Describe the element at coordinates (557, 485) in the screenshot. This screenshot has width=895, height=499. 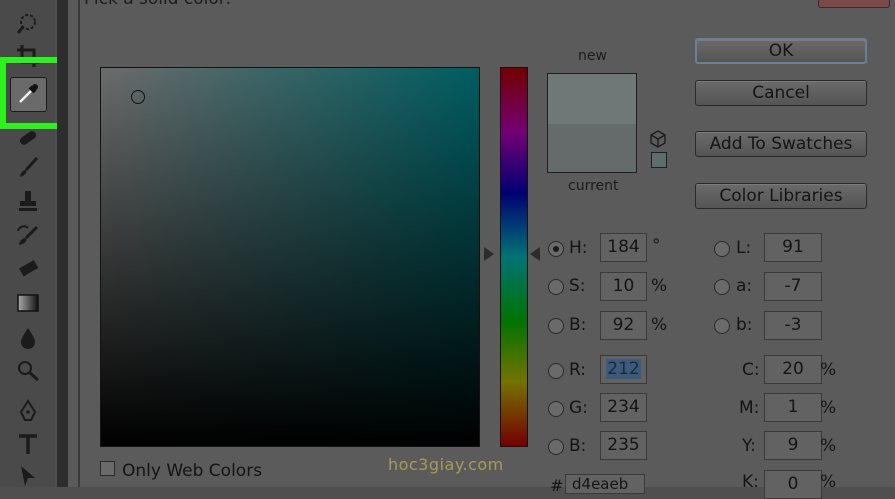
I see `hex-label: #` at that location.